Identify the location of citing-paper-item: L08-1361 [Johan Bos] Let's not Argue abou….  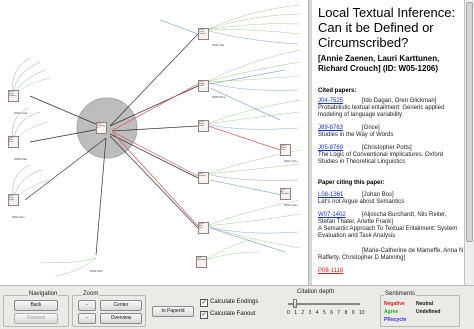
(391, 199).